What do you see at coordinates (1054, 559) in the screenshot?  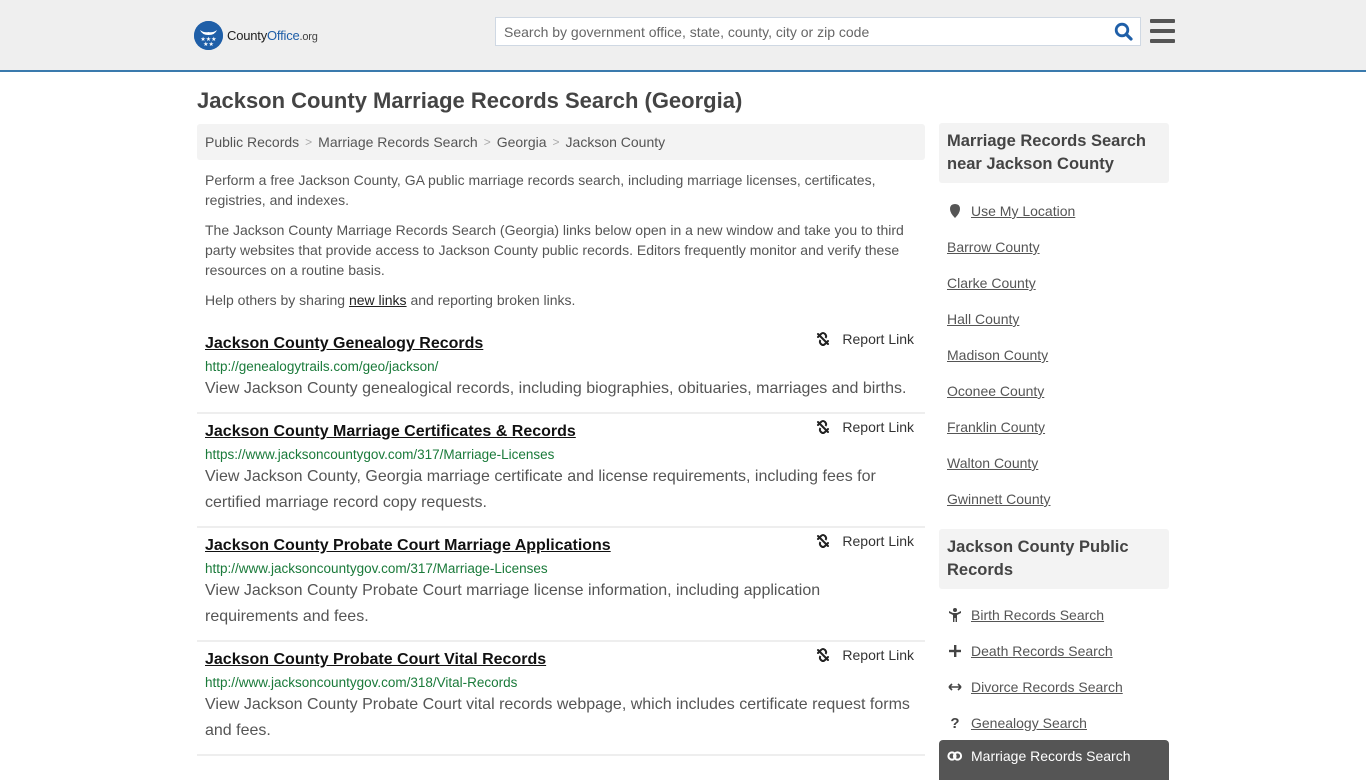 I see `public-records-heading: Jackson County Public Records` at bounding box center [1054, 559].